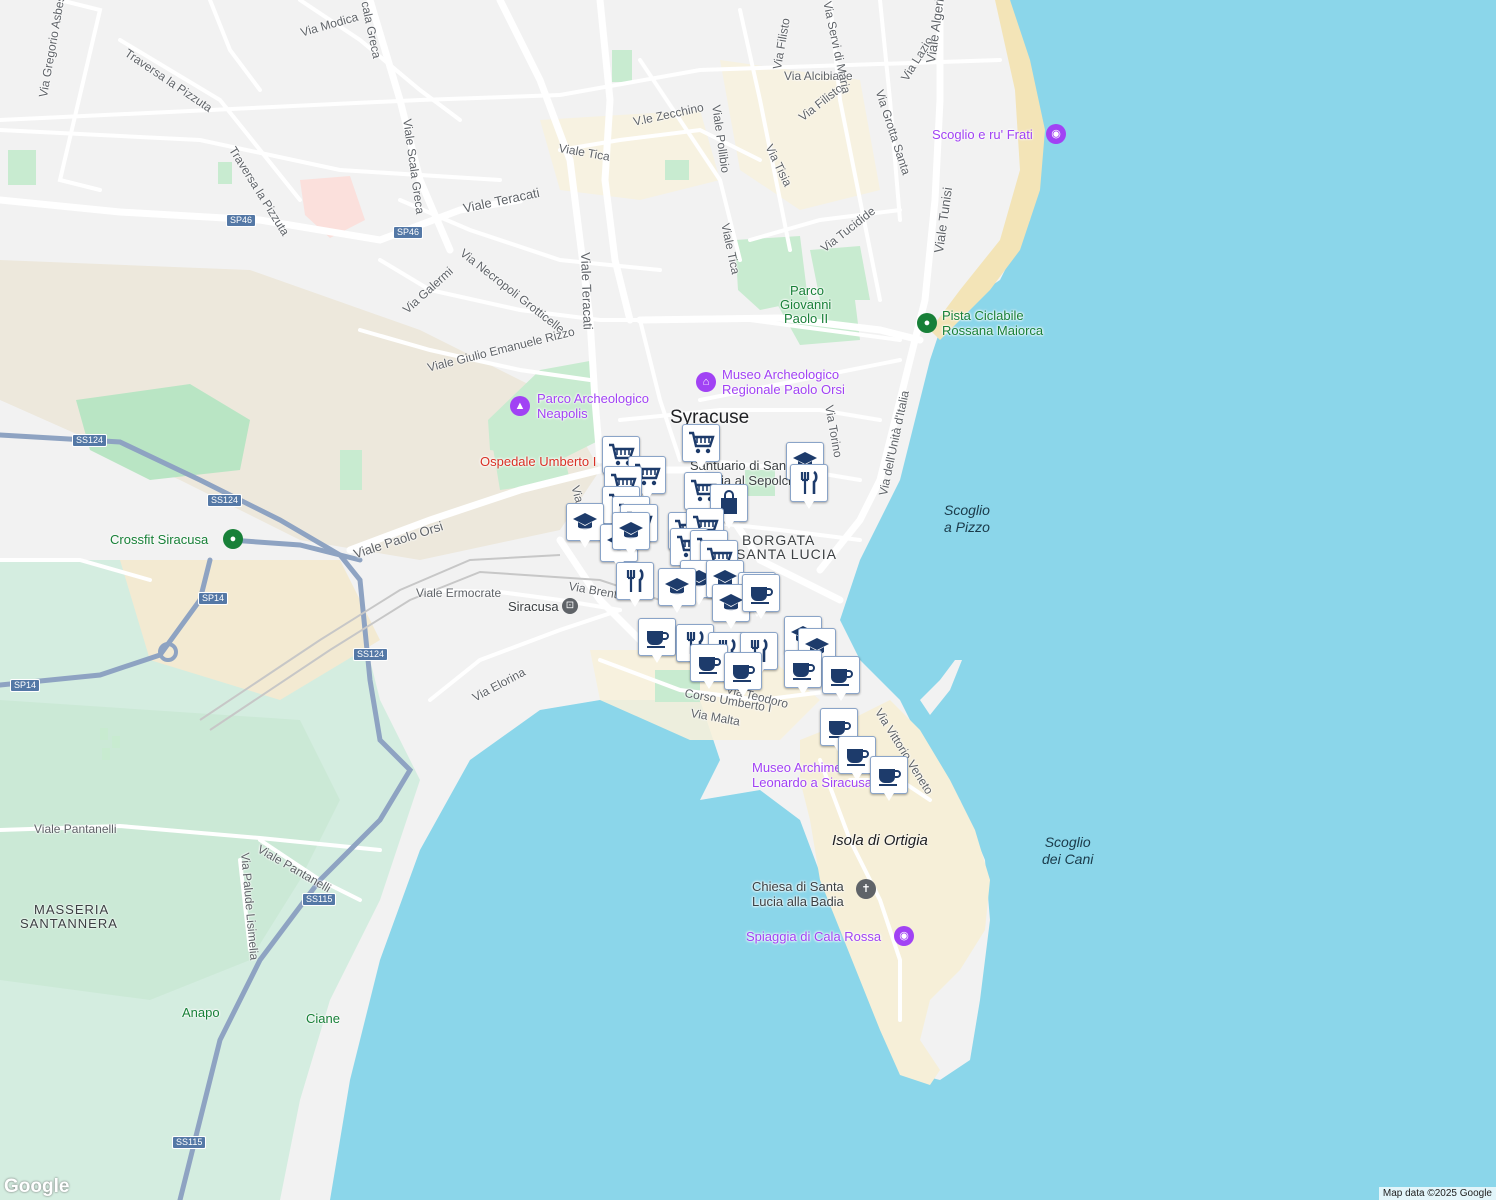 The image size is (1496, 1200). Describe the element at coordinates (75, 829) in the screenshot. I see `street-label: Viale Pantanelli` at that location.